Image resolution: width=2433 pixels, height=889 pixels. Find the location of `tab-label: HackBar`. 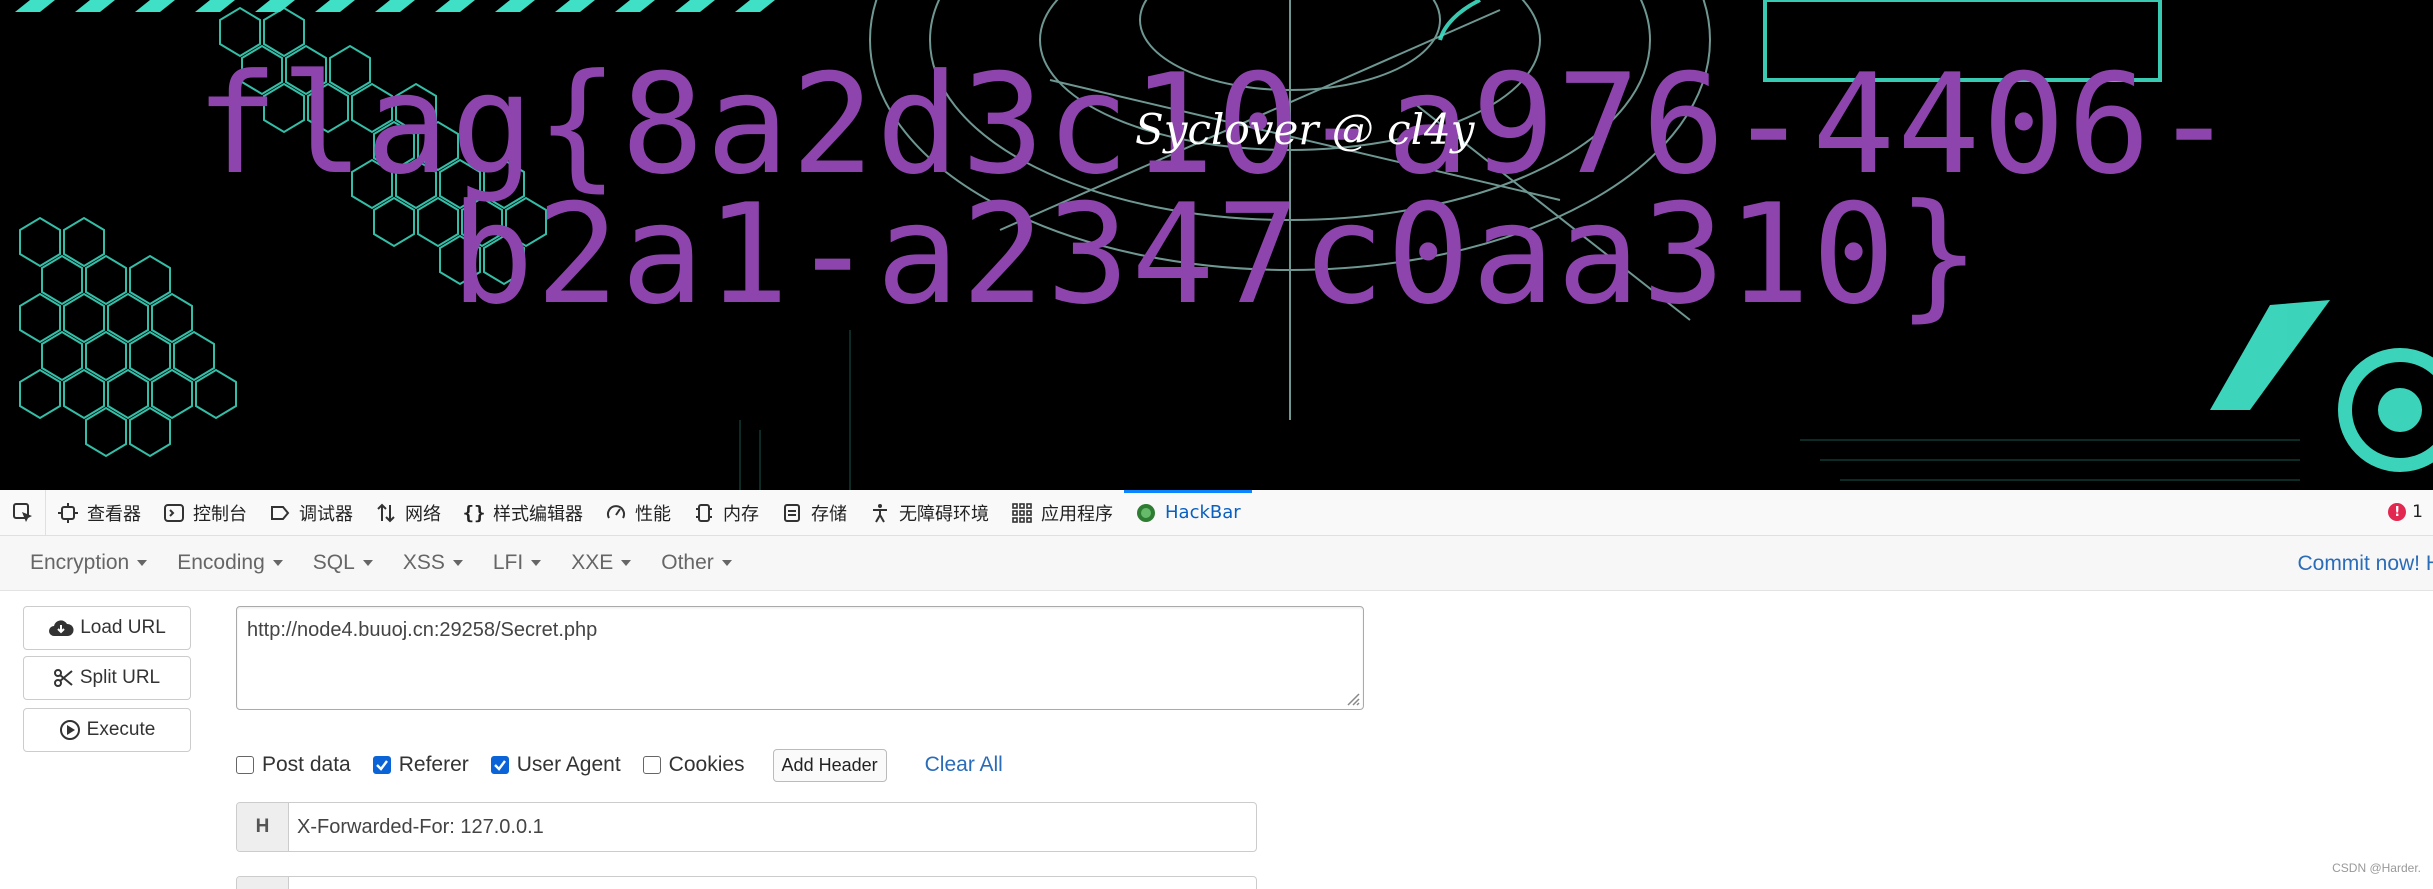

tab-label: HackBar is located at coordinates (1203, 512).